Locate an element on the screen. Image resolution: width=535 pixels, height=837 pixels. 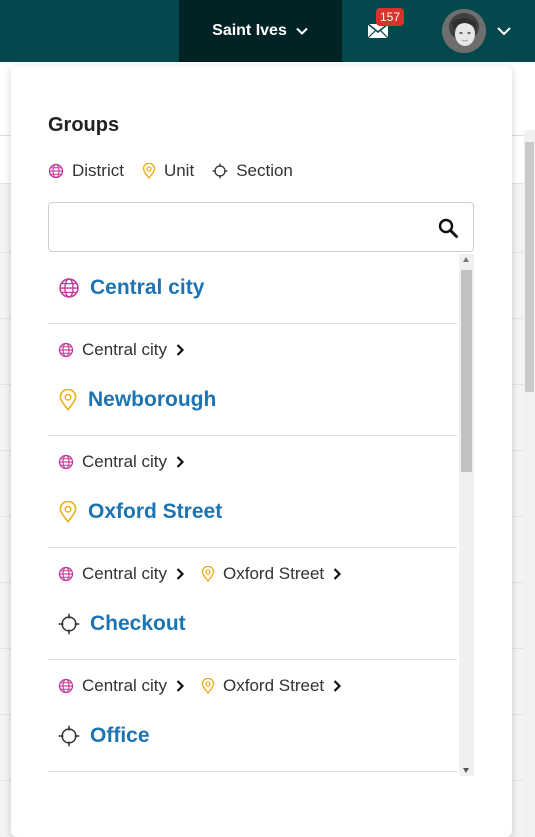
legend-section: Section is located at coordinates (252, 171).